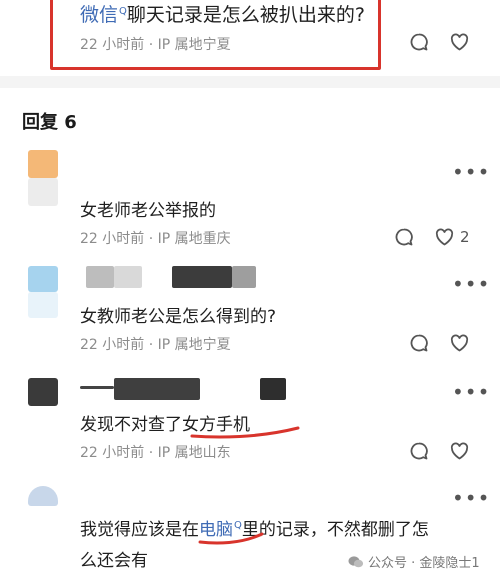  Describe the element at coordinates (250, 82) in the screenshot. I see `section-divider` at that location.